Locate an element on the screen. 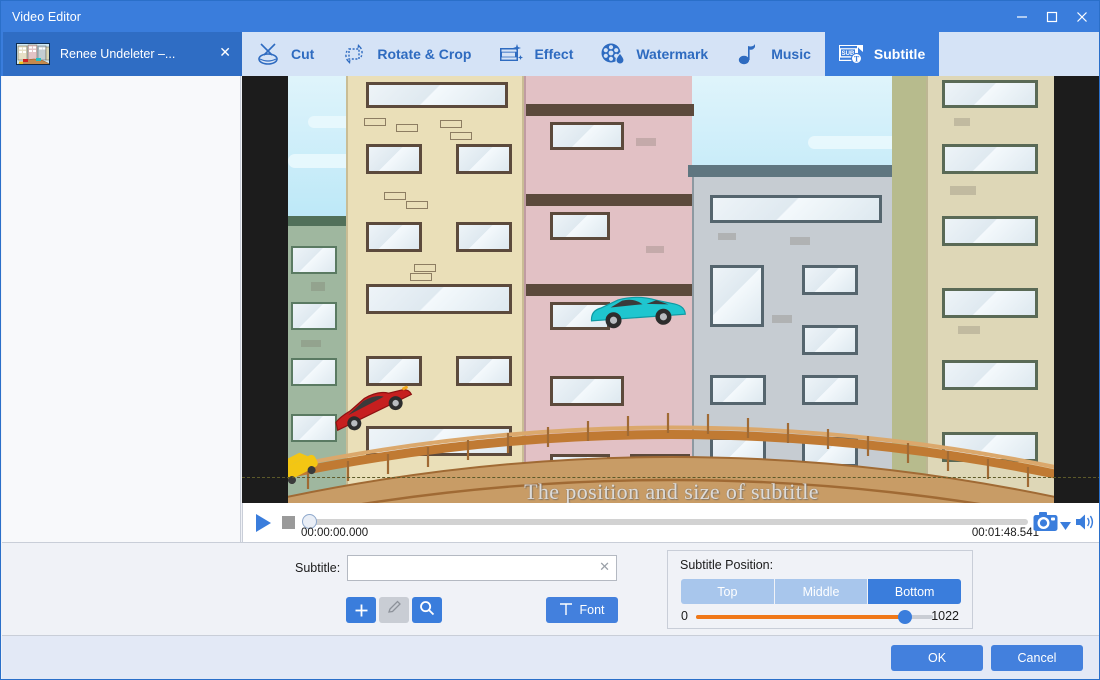 The width and height of the screenshot is (1100, 680). search-icon is located at coordinates (427, 610).